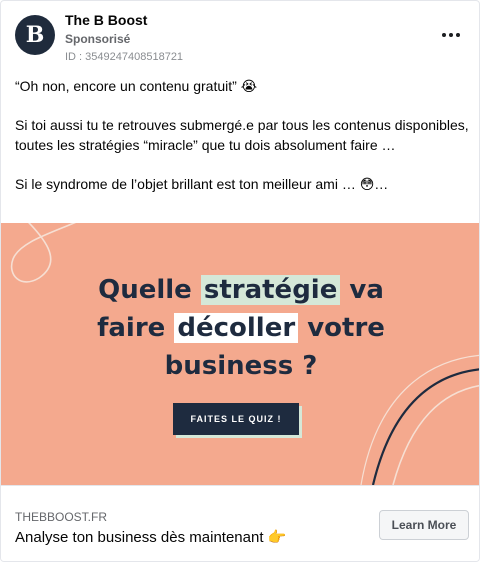  What do you see at coordinates (136, 86) in the screenshot?
I see `body-line-1: “Oh non, encore un contenu gratuit” 😭` at bounding box center [136, 86].